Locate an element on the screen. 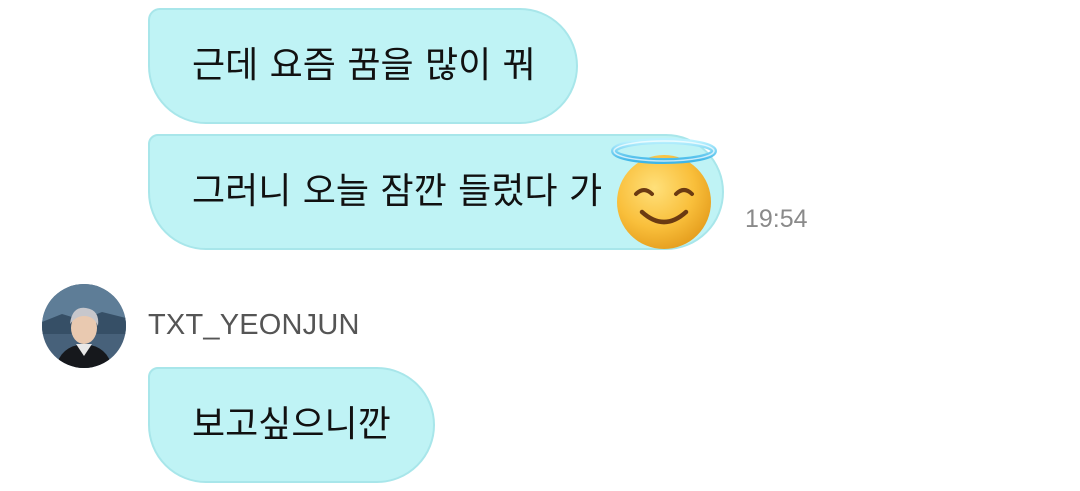 Image resolution: width=1080 pixels, height=491 pixels. avatar-photo is located at coordinates (84, 326).